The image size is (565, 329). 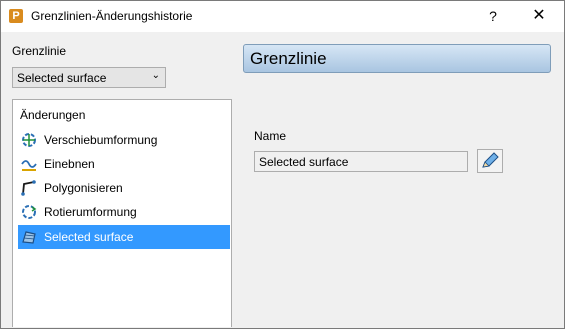 What do you see at coordinates (288, 58) in the screenshot?
I see `panel-title: Grenzlinie` at bounding box center [288, 58].